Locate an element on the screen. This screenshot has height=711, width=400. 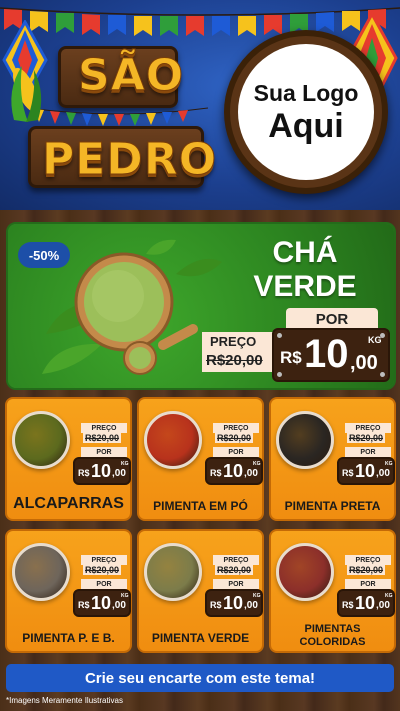
logo-badge: Sua Logo Aqui is located at coordinates (306, 112).